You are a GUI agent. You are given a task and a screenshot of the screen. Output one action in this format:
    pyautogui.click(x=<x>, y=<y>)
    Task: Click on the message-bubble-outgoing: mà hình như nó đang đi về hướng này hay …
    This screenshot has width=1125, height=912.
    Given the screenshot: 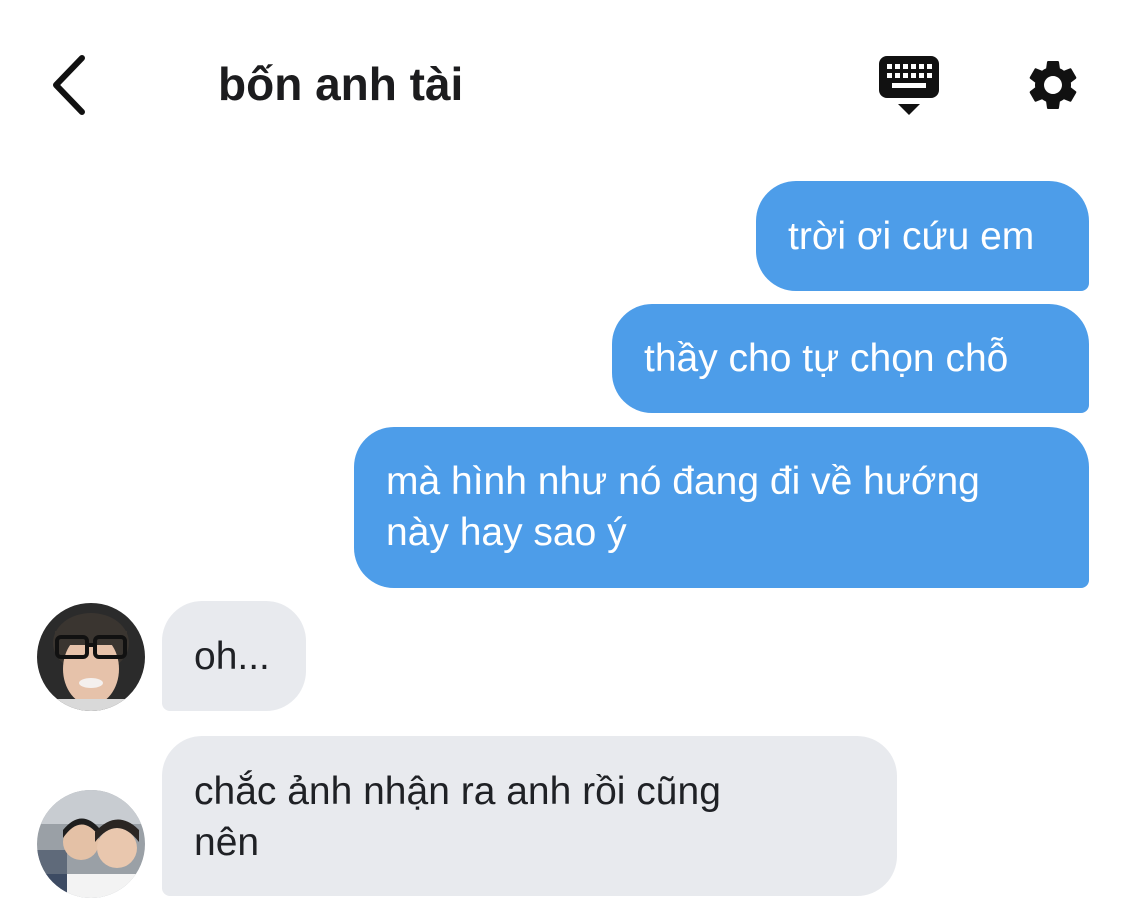 What is the action you would take?
    pyautogui.click(x=721, y=507)
    